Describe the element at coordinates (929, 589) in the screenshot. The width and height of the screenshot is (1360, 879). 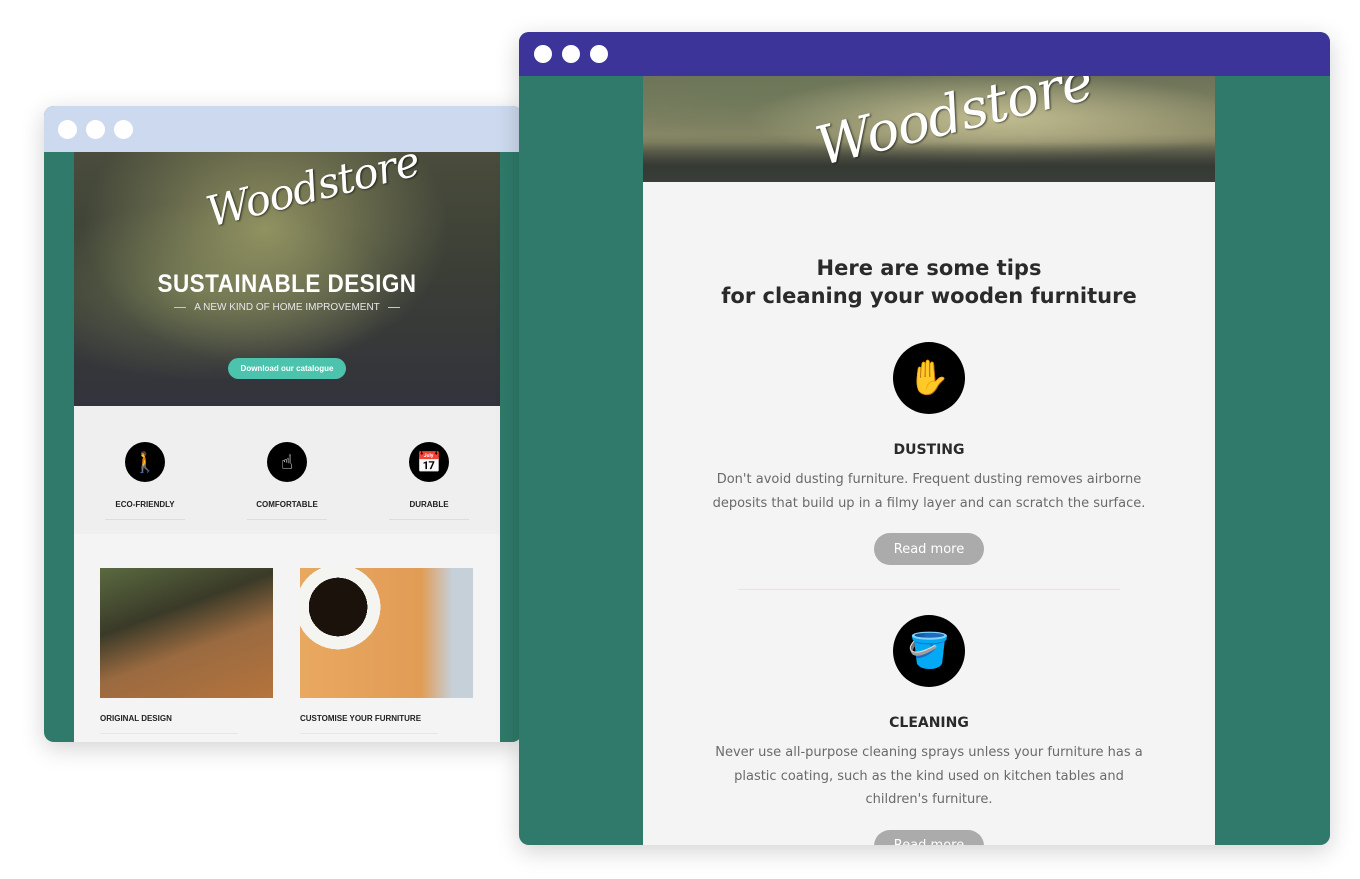
I see `tip-divider` at that location.